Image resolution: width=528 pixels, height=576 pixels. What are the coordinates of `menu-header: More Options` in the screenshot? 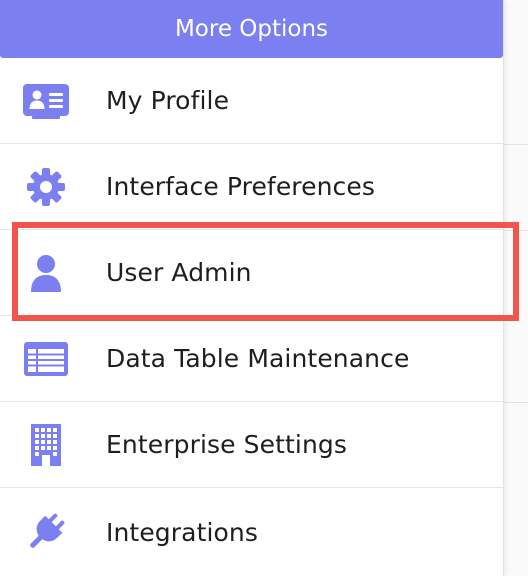 It's located at (251, 29).